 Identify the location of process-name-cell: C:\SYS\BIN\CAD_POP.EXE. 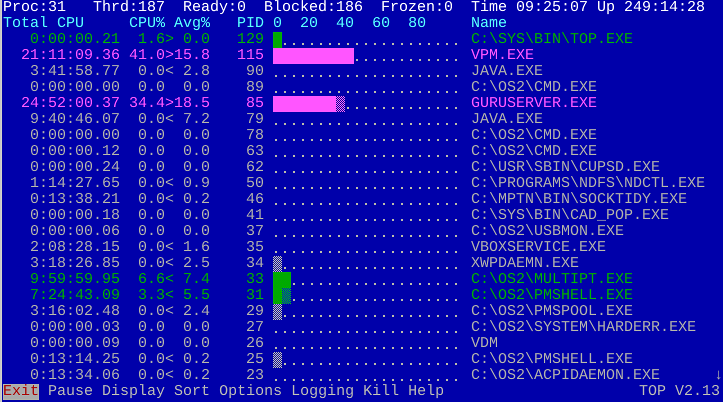
(570, 216).